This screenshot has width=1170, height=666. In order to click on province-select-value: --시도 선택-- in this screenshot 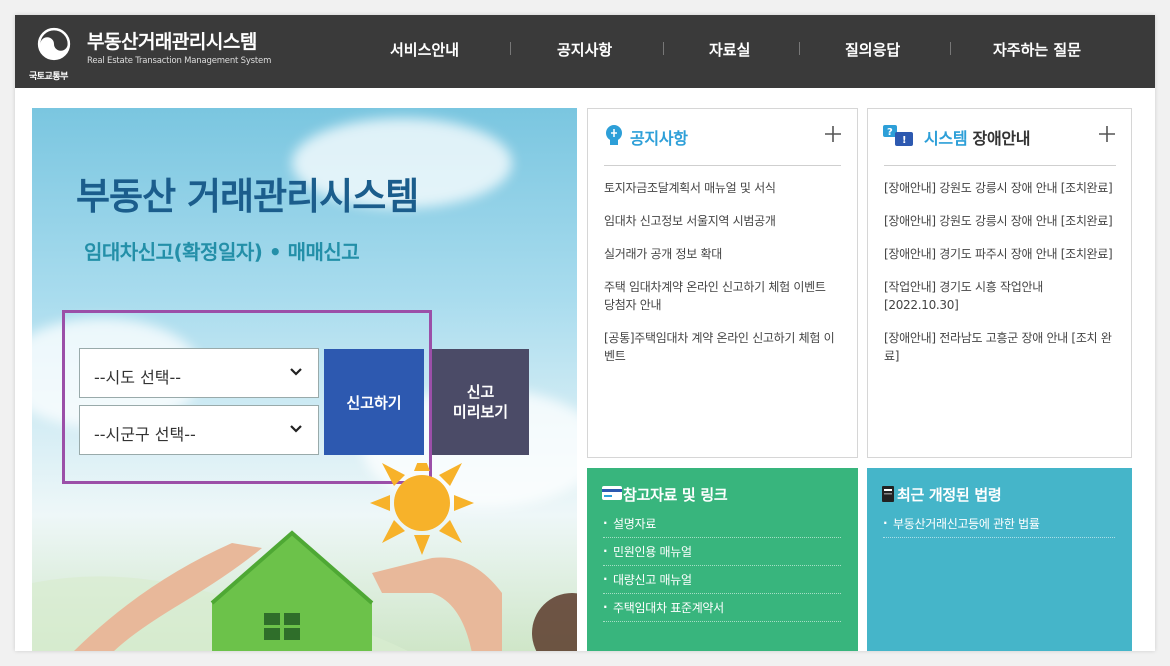, I will do `click(138, 377)`.